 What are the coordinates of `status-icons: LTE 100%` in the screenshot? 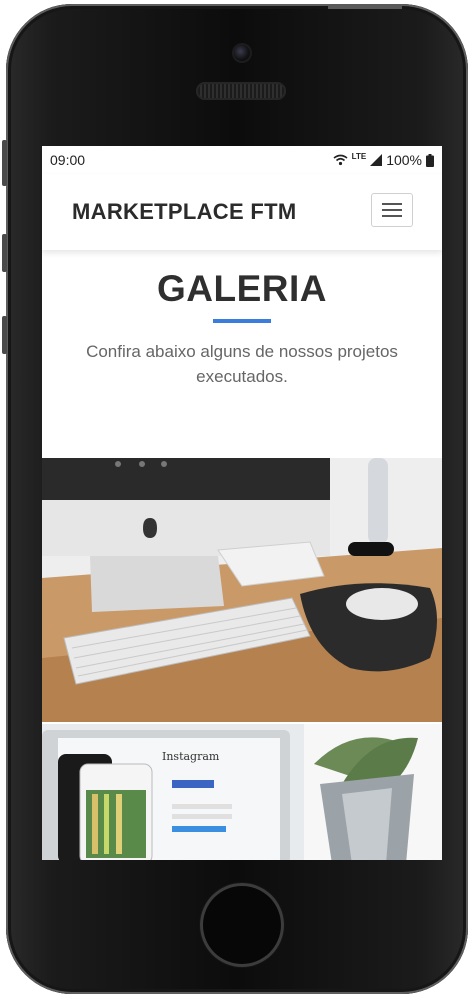 It's located at (383, 160).